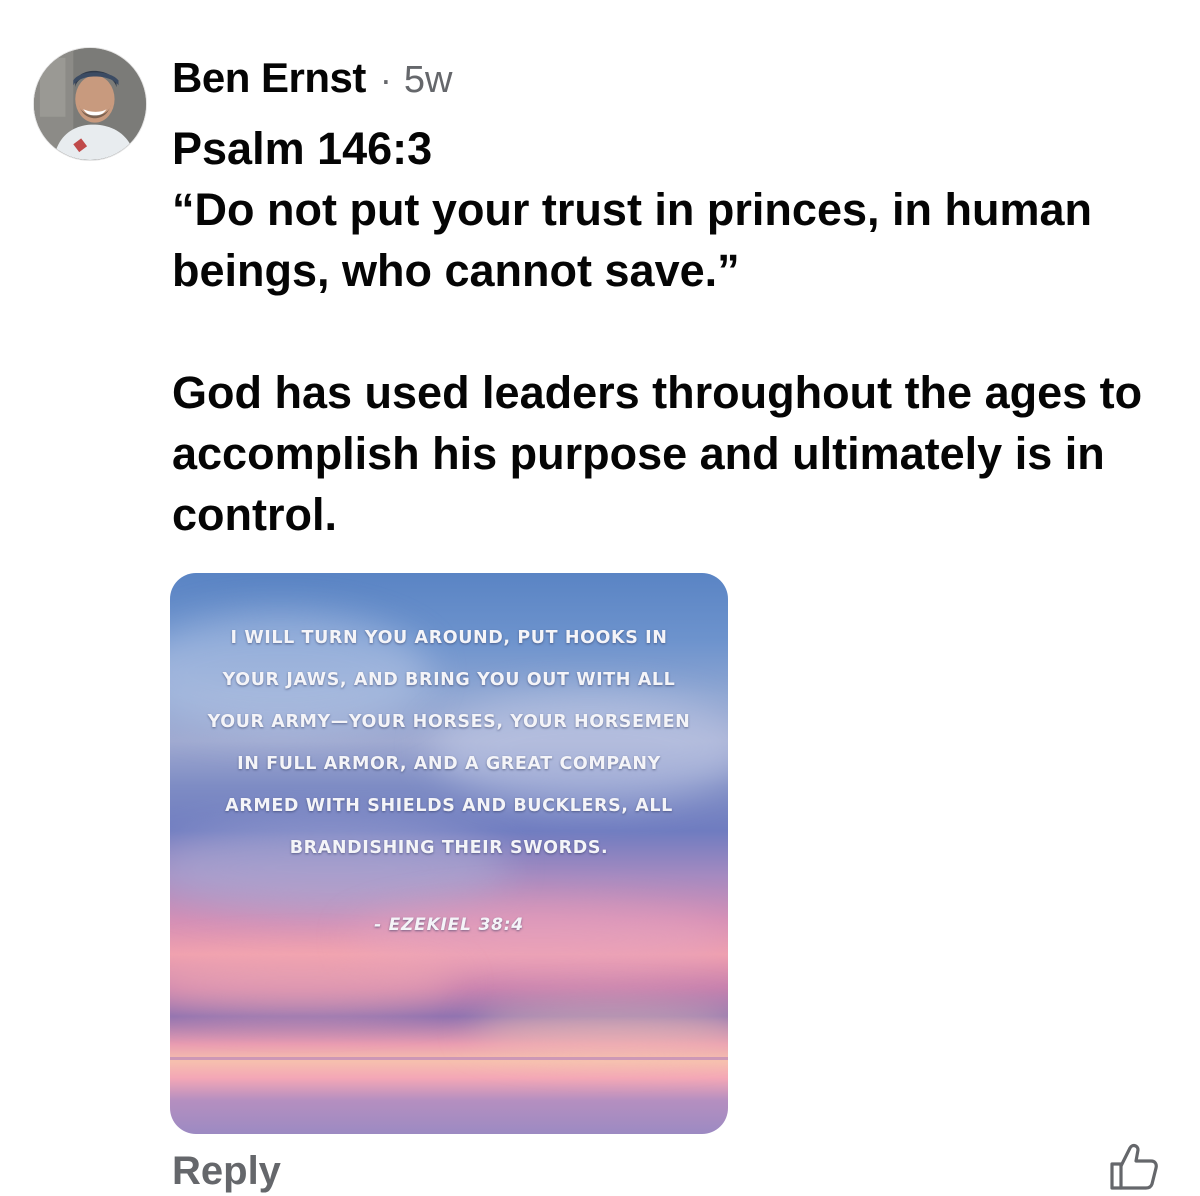  What do you see at coordinates (269, 78) in the screenshot?
I see `author-name: Ben Ernst` at bounding box center [269, 78].